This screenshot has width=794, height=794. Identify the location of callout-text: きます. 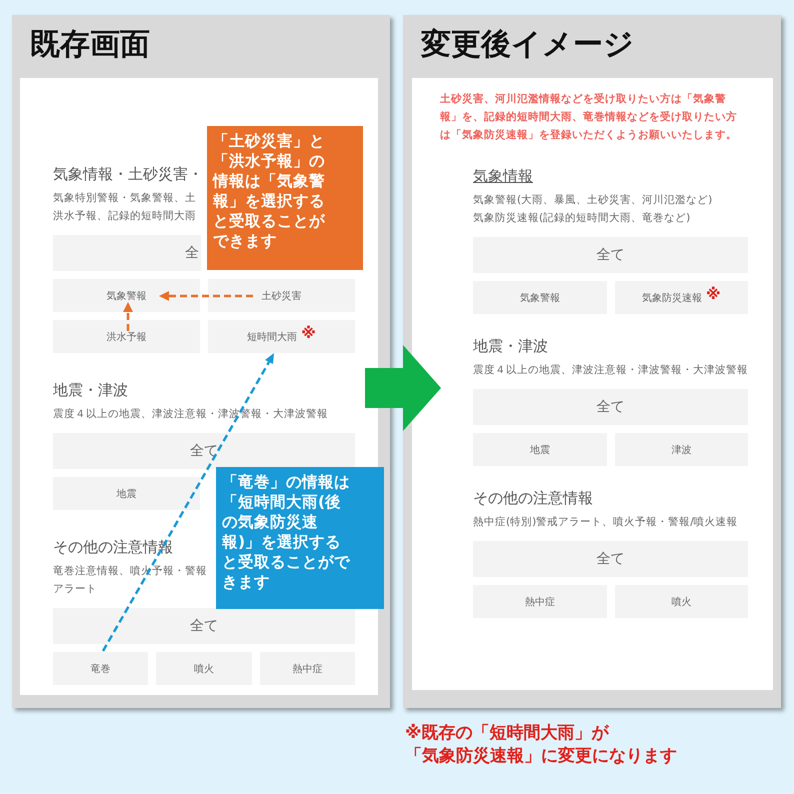
(246, 582).